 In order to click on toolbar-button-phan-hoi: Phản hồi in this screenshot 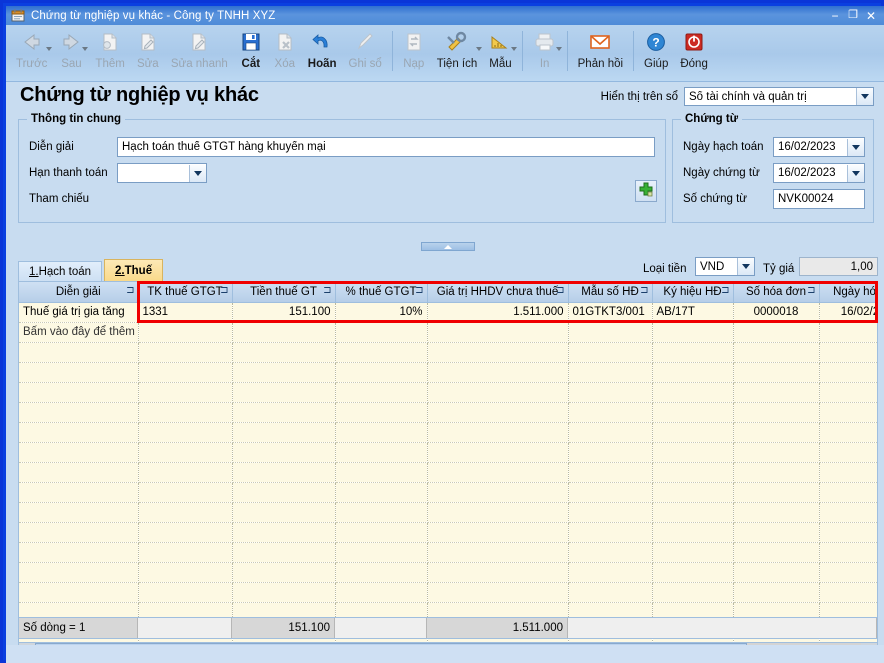, I will do `click(600, 52)`.